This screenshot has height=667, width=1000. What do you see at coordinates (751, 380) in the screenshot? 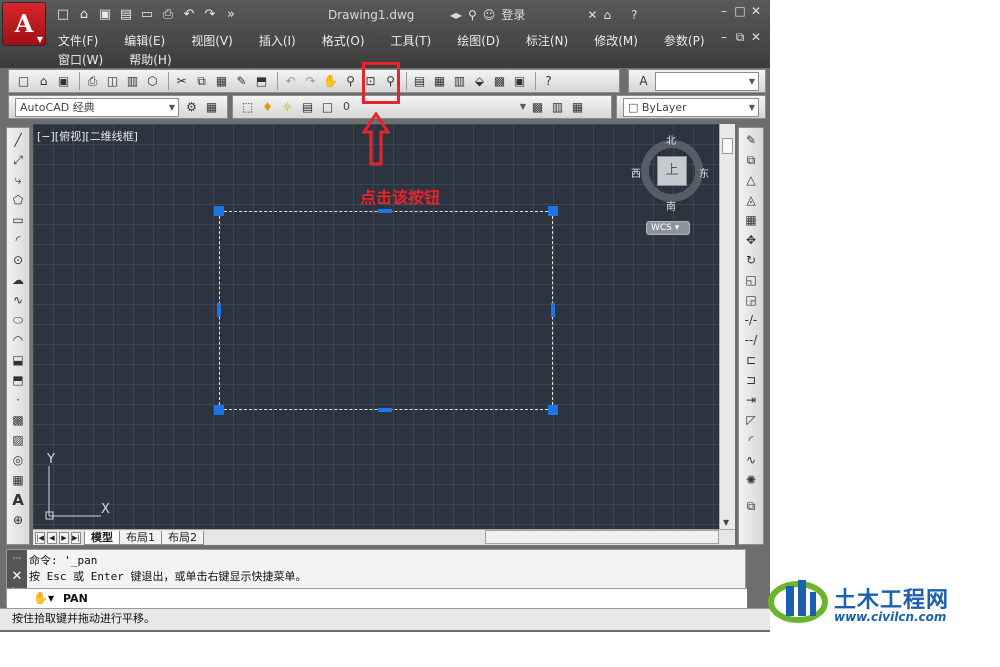
I see `break-icon: ⊐` at bounding box center [751, 380].